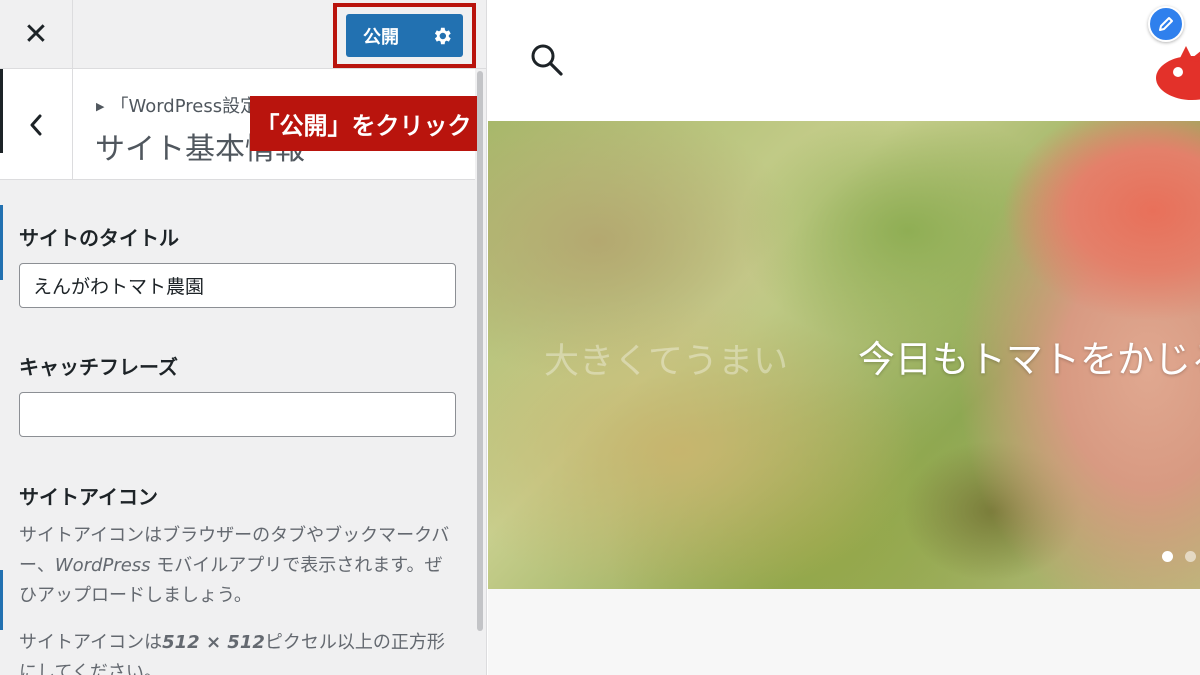  I want to click on publish-highlight-box, so click(404, 35).